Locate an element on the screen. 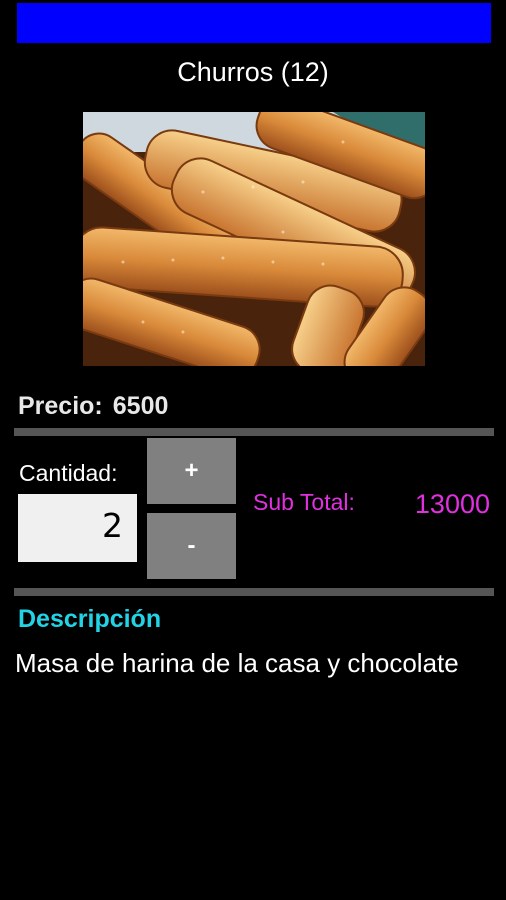 This screenshot has width=506, height=900. top-bar is located at coordinates (254, 23).